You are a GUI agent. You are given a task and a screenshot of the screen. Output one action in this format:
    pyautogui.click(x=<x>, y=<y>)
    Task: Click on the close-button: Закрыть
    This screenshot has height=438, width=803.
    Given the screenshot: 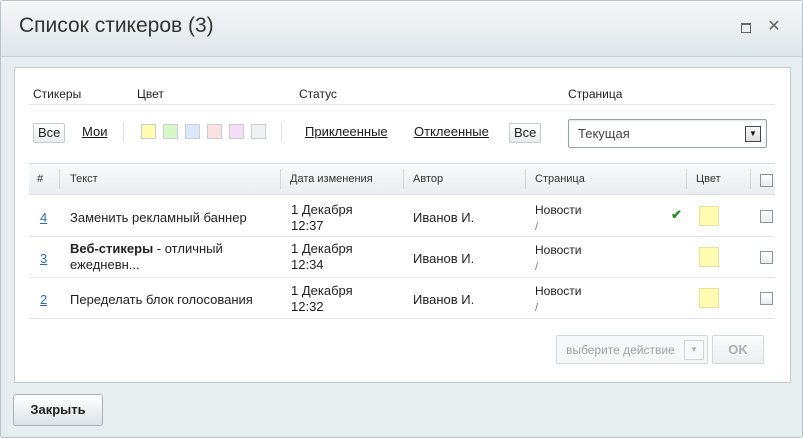 What is the action you would take?
    pyautogui.click(x=58, y=410)
    